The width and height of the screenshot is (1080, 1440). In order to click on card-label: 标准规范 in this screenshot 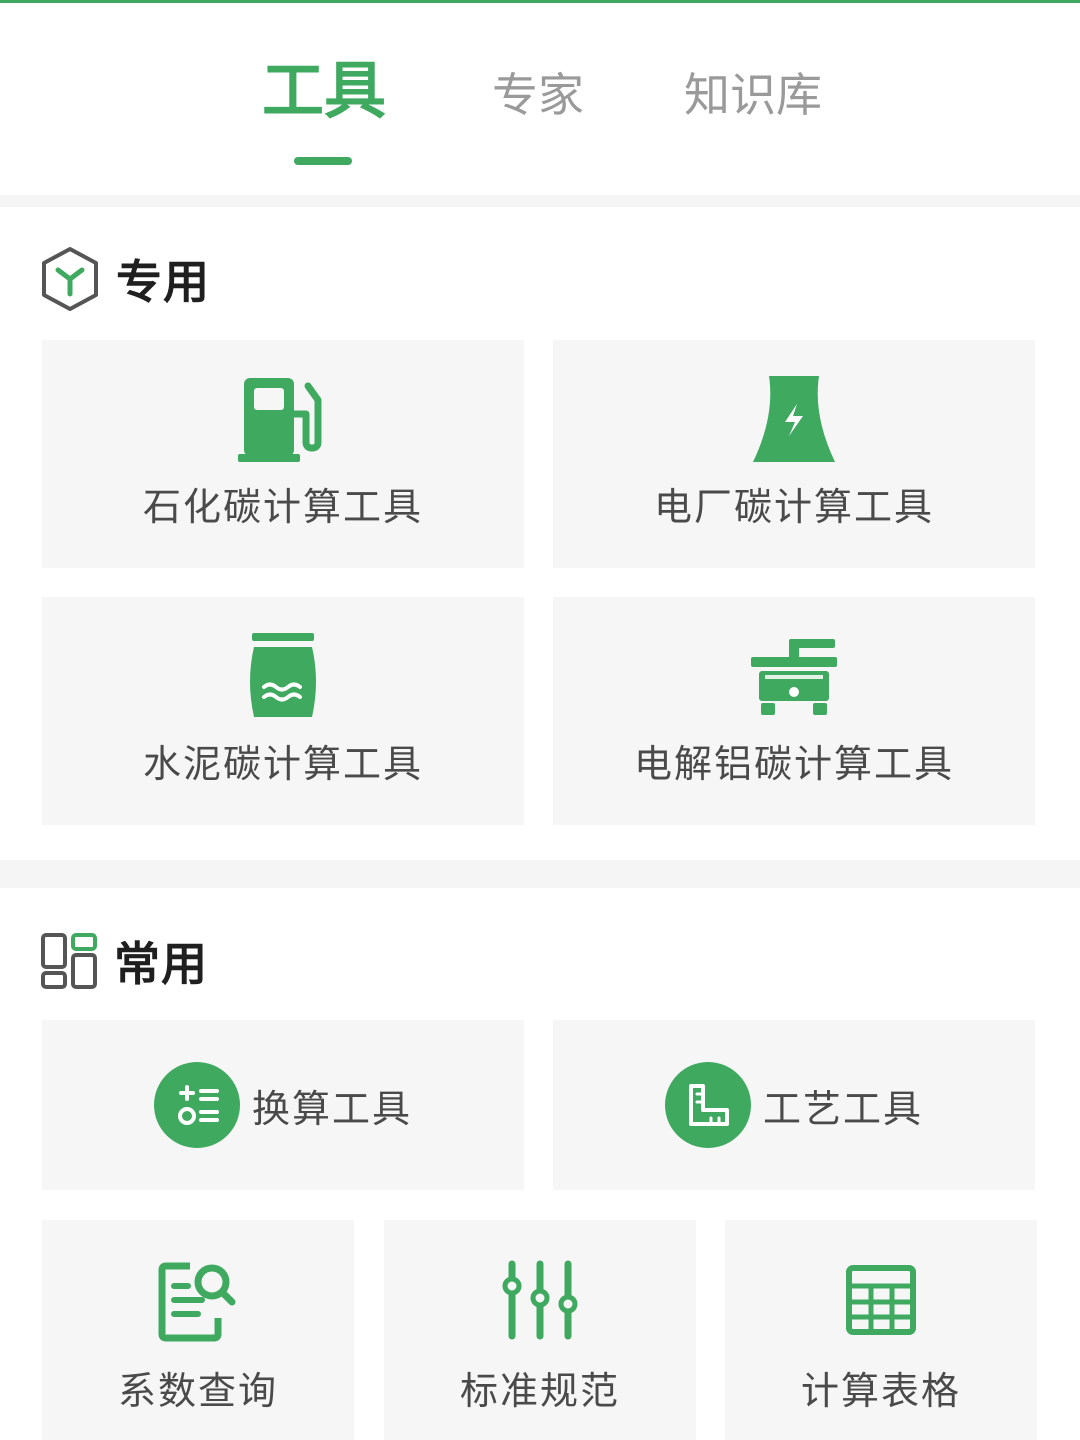, I will do `click(539, 1391)`.